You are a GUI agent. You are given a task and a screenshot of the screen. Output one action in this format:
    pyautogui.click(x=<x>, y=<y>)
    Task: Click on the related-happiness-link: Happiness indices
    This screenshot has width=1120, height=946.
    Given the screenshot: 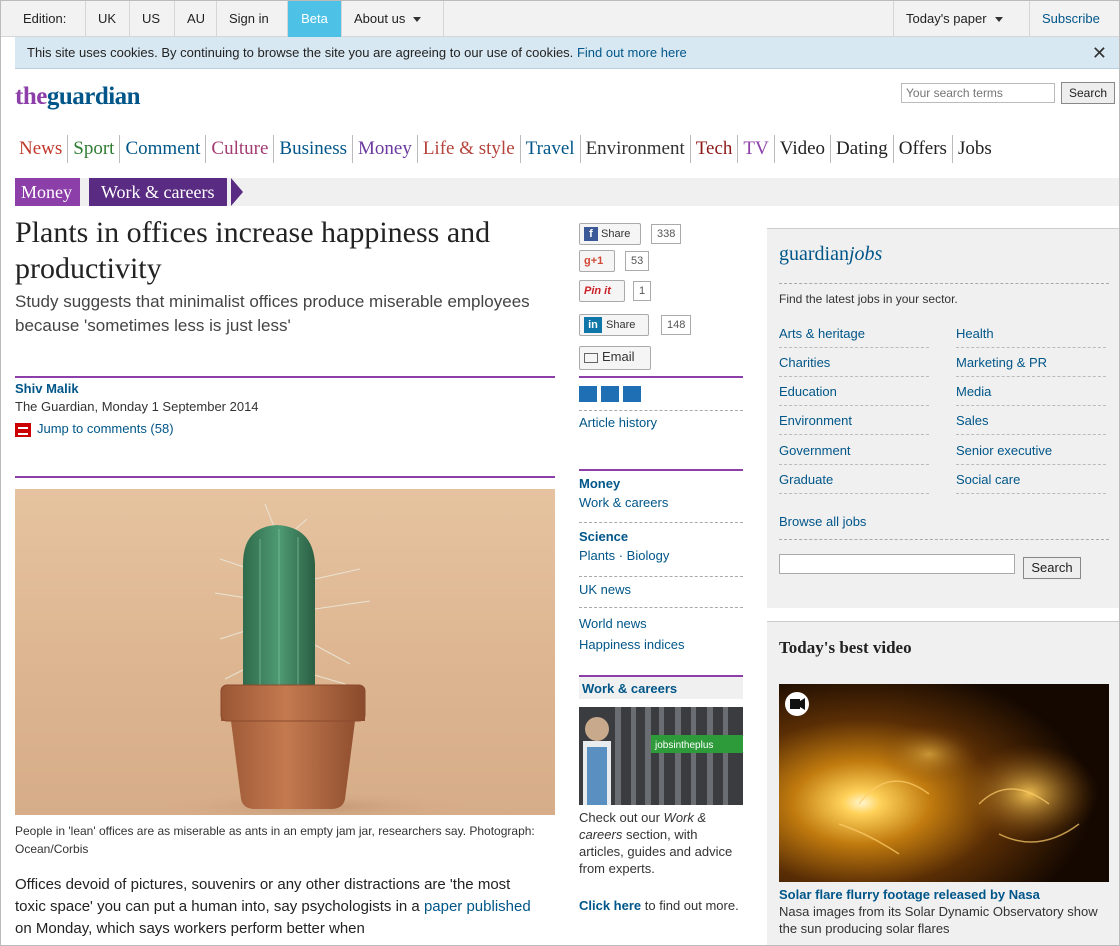 What is the action you would take?
    pyautogui.click(x=632, y=644)
    